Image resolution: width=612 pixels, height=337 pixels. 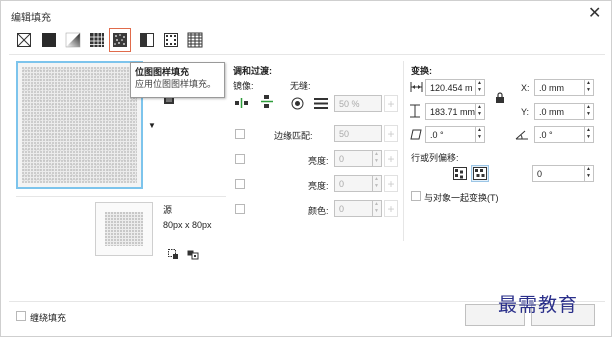 What do you see at coordinates (594, 13) in the screenshot?
I see `close-button: ✕` at bounding box center [594, 13].